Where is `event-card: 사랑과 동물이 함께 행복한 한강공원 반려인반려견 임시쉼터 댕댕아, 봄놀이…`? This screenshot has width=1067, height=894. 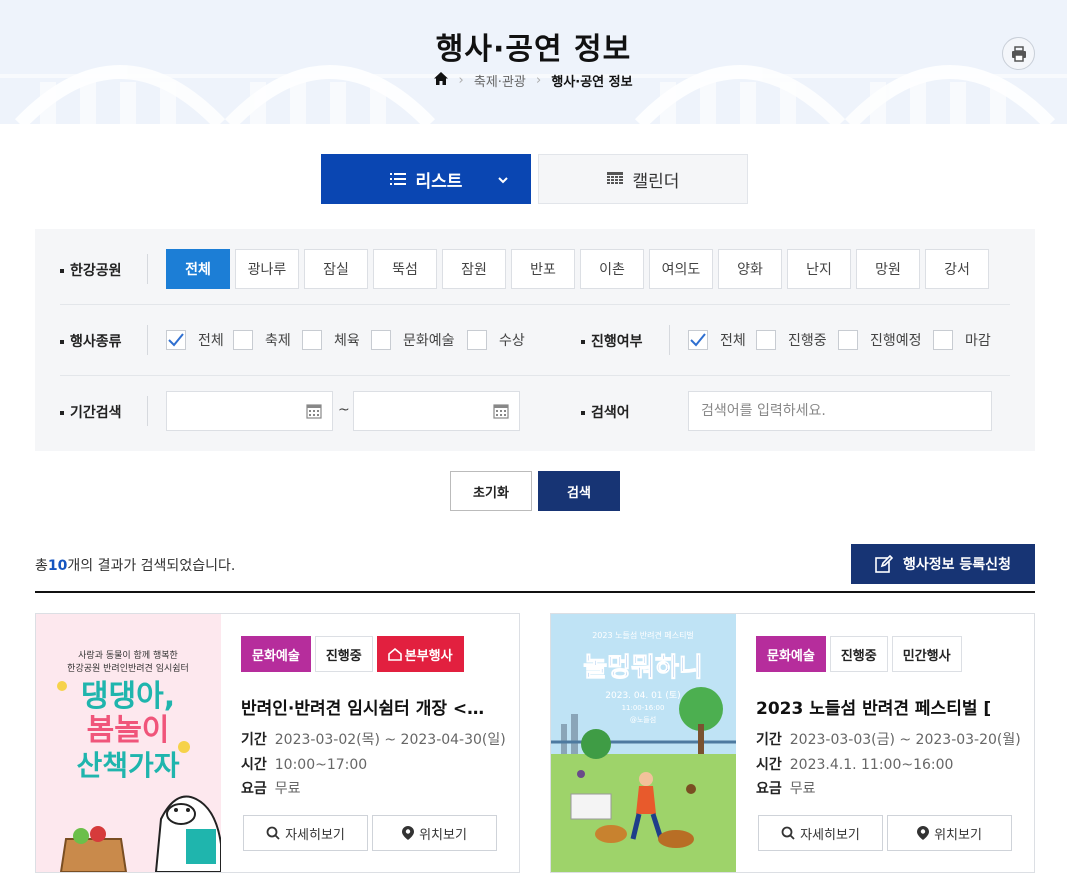
event-card: 사랑과 동물이 함께 행복한 한강공원 반려인반려견 임시쉼터 댕댕아, 봄놀이… is located at coordinates (277, 743).